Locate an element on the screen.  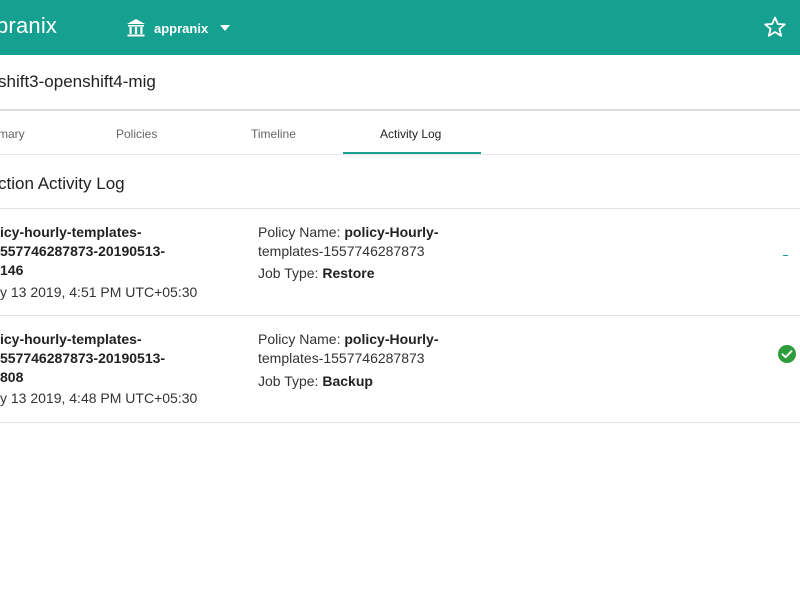
job-type: Job Type: Backup is located at coordinates (315, 381).